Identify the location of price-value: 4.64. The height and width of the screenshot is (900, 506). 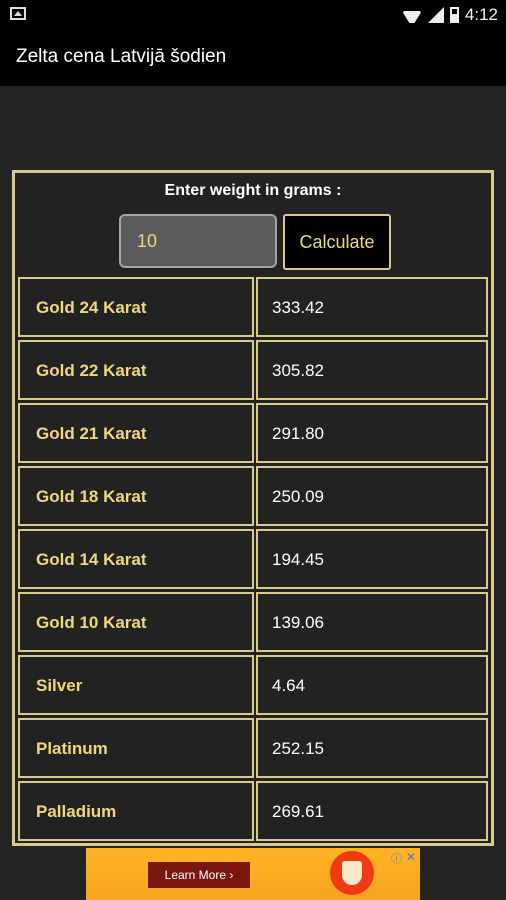
(289, 685).